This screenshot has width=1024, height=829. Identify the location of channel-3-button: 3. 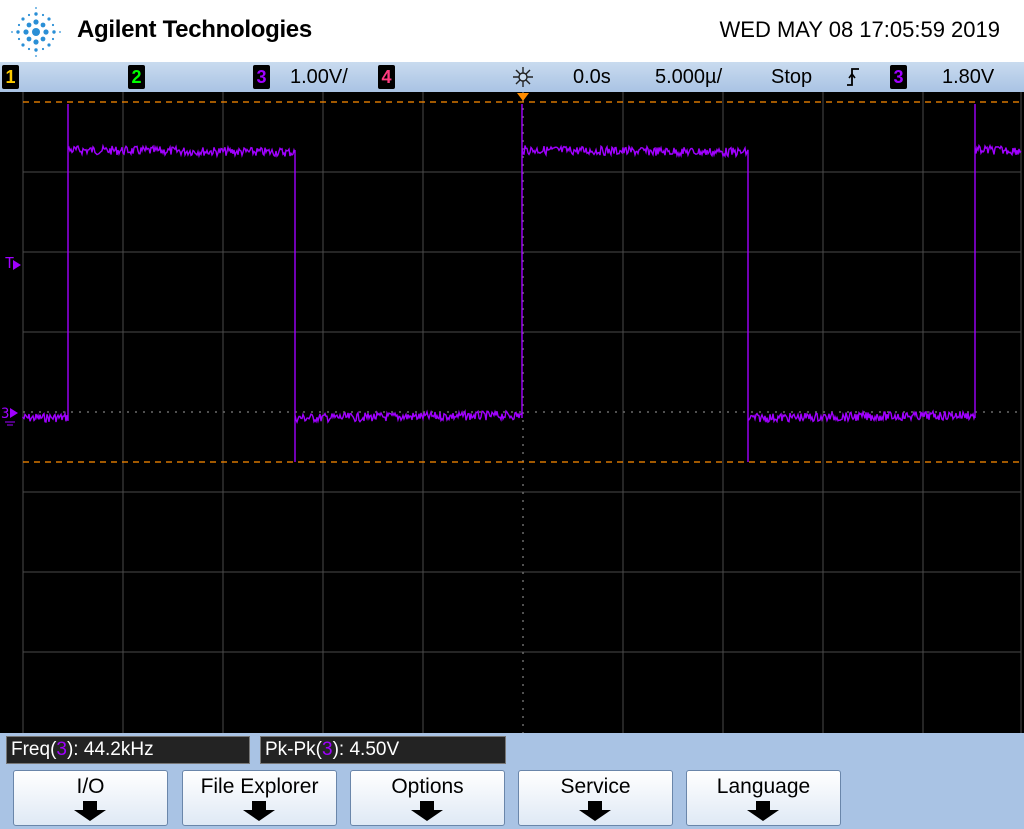
(261, 77).